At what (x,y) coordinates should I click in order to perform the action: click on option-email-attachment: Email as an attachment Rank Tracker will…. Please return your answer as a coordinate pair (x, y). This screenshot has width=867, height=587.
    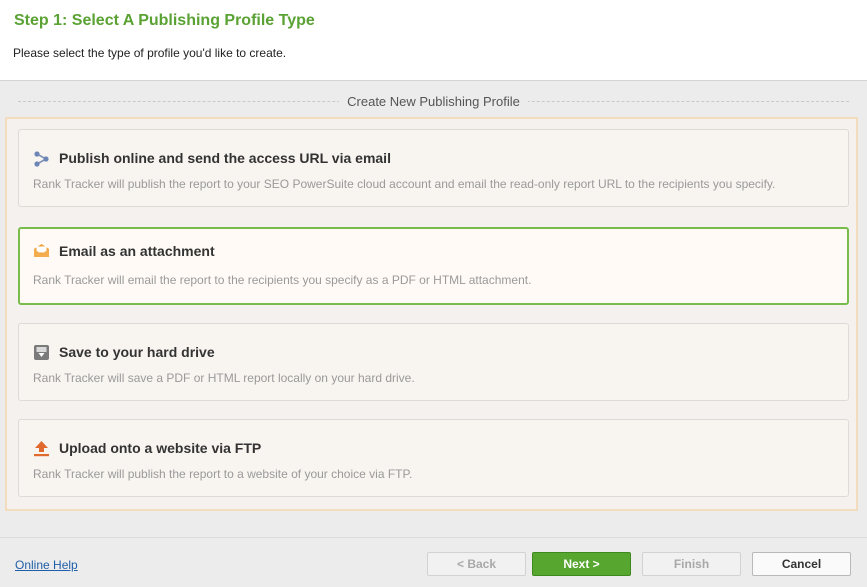
    Looking at the image, I should click on (433, 266).